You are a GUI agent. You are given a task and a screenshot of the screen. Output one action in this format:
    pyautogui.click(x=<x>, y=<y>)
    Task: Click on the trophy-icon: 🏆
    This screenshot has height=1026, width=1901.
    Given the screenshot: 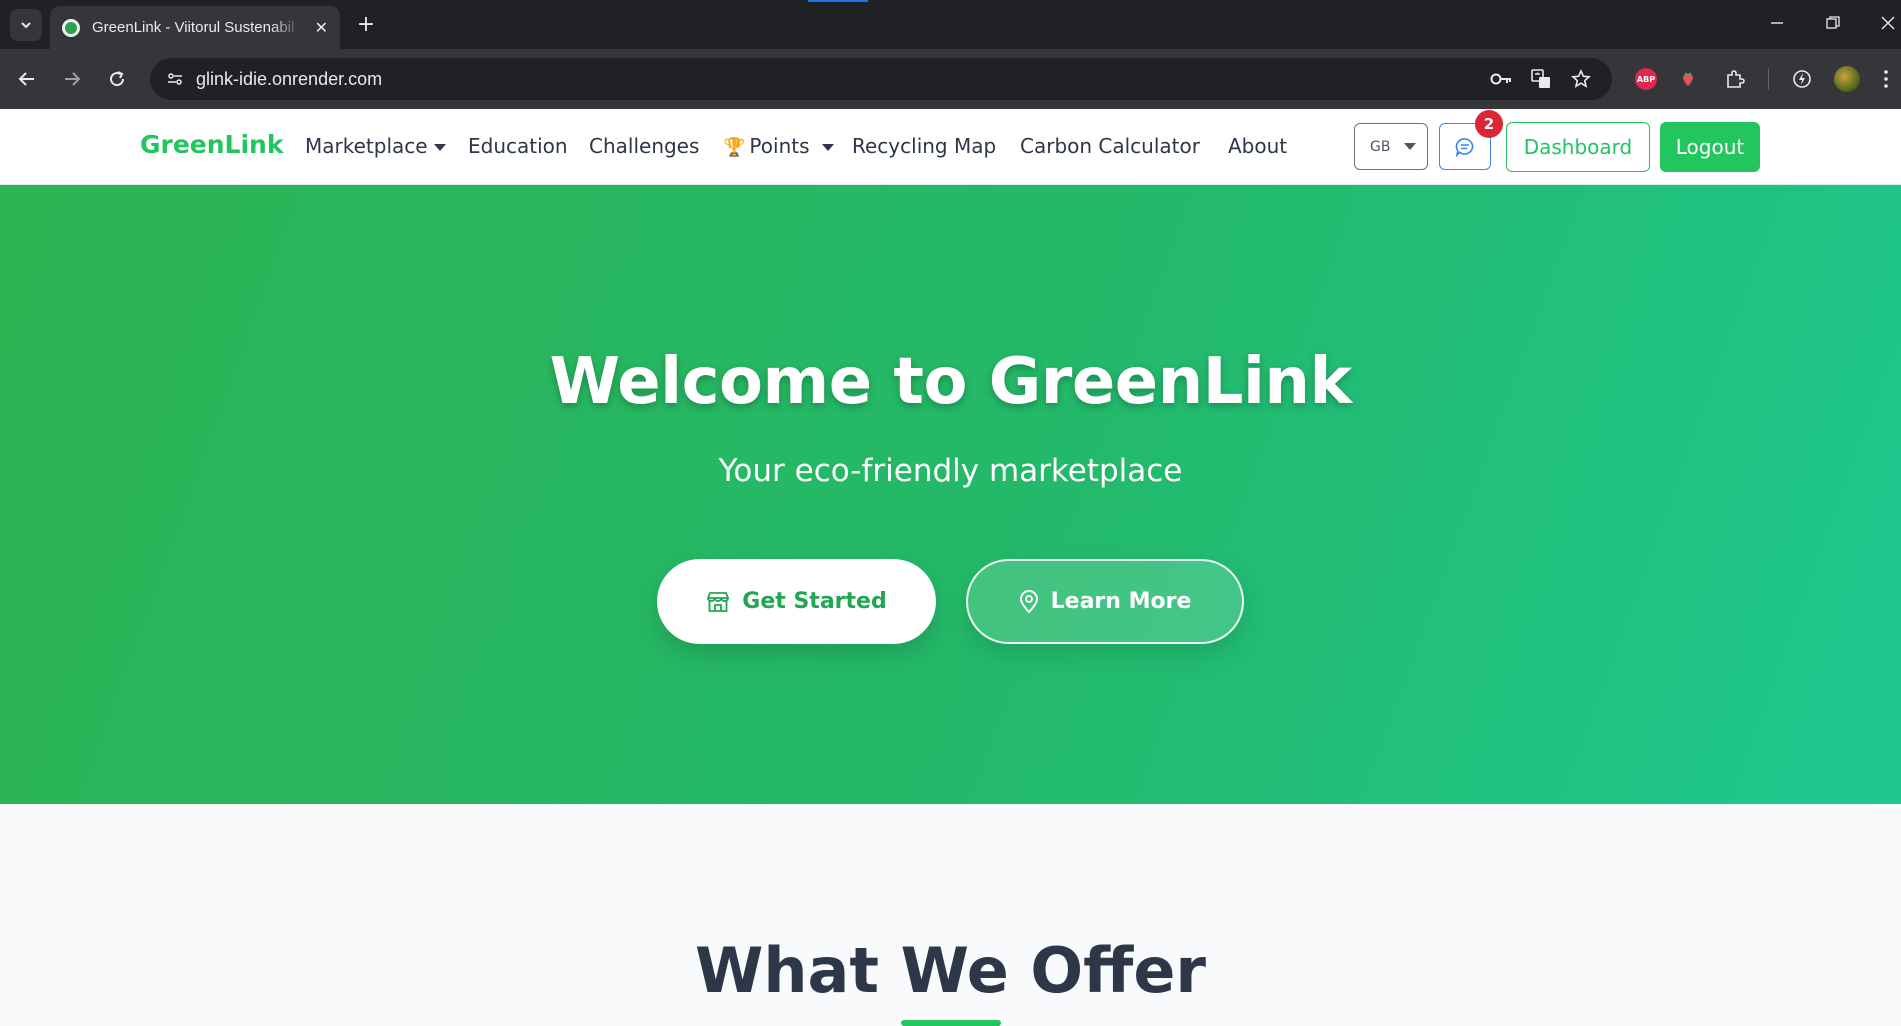 What is the action you would take?
    pyautogui.click(x=734, y=147)
    